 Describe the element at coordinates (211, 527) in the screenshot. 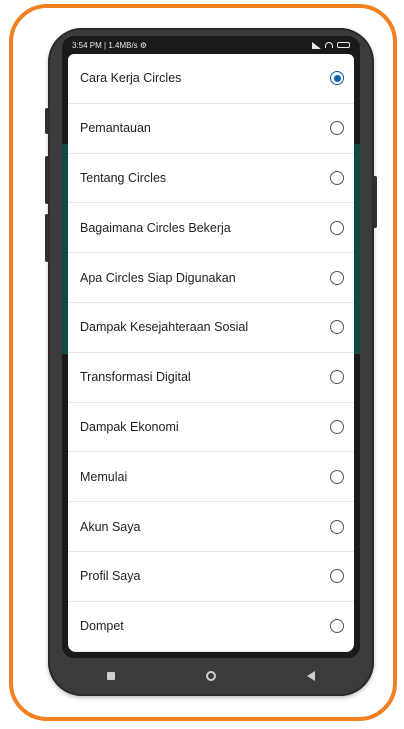

I see `option-row: Akun Saya` at that location.